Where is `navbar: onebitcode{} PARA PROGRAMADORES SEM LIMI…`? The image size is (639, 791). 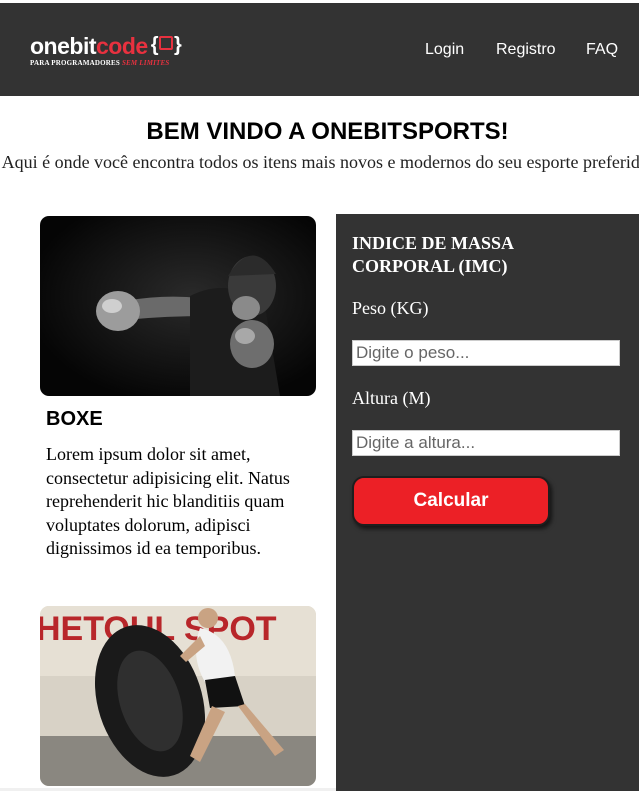
navbar: onebitcode{} PARA PROGRAMADORES SEM LIMI… is located at coordinates (319, 49).